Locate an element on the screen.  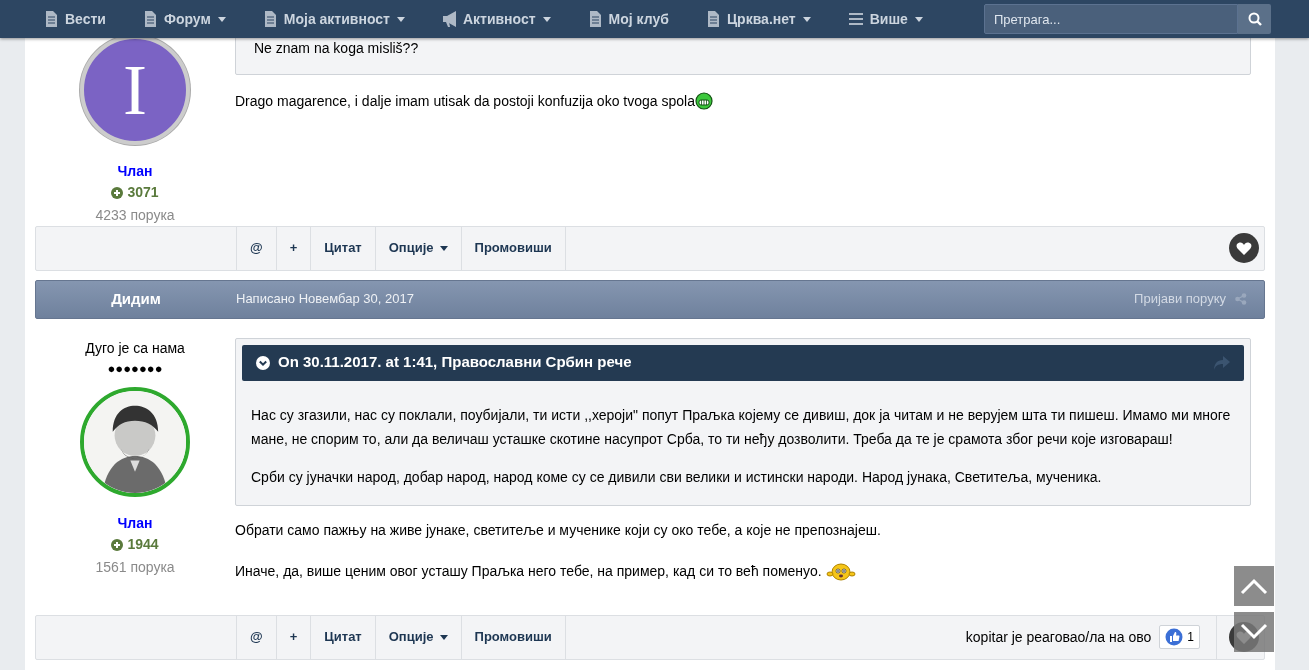
react-button is located at coordinates (1244, 248).